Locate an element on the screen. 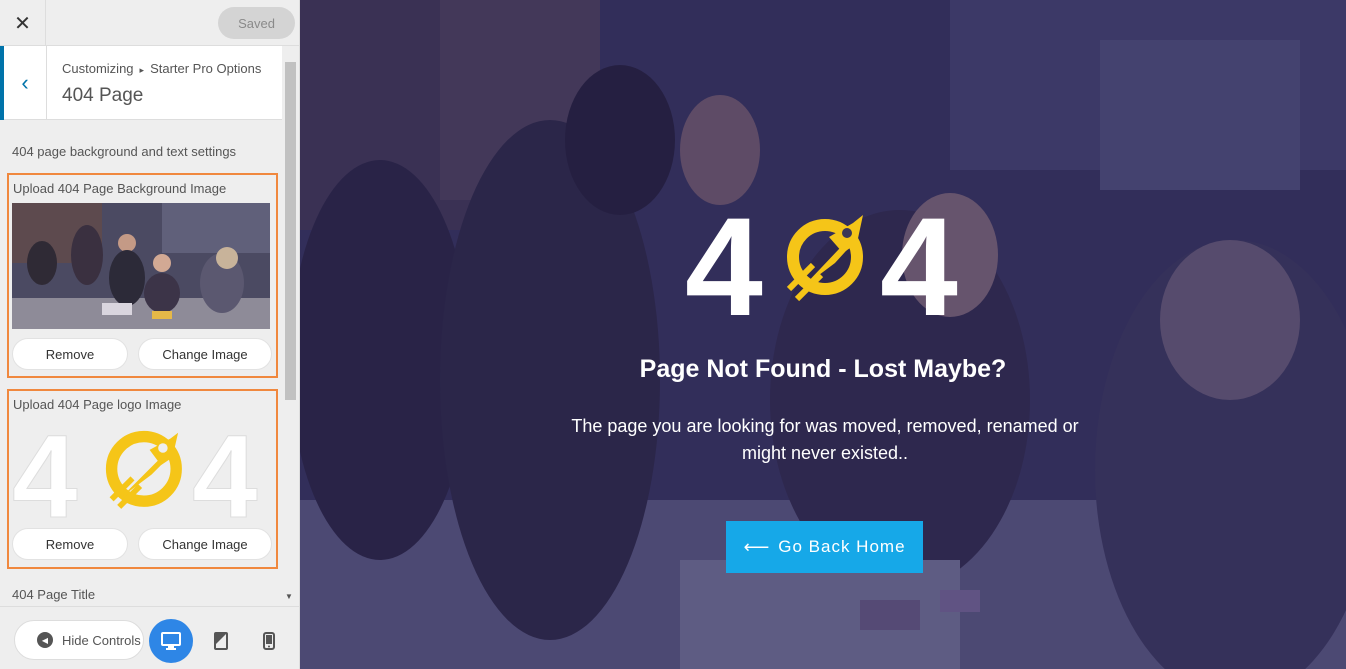  close-icon: ✕ is located at coordinates (22, 23).